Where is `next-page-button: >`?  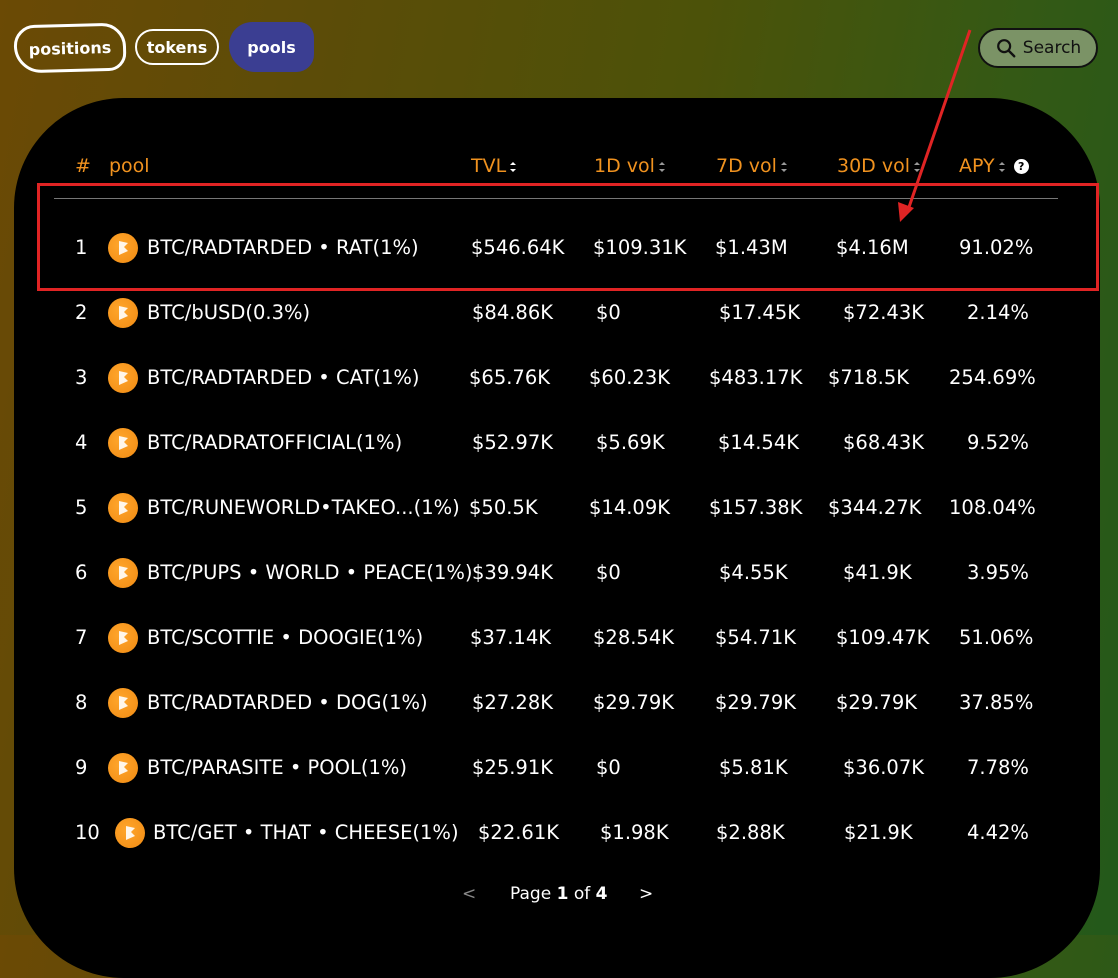 next-page-button: > is located at coordinates (646, 894).